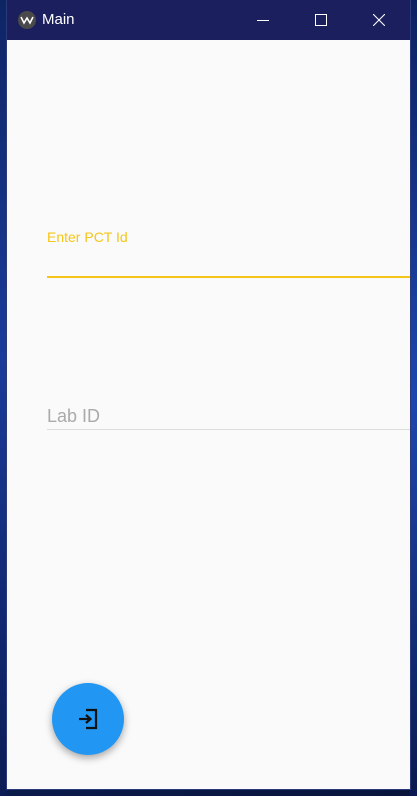  I want to click on minimize-button, so click(263, 20).